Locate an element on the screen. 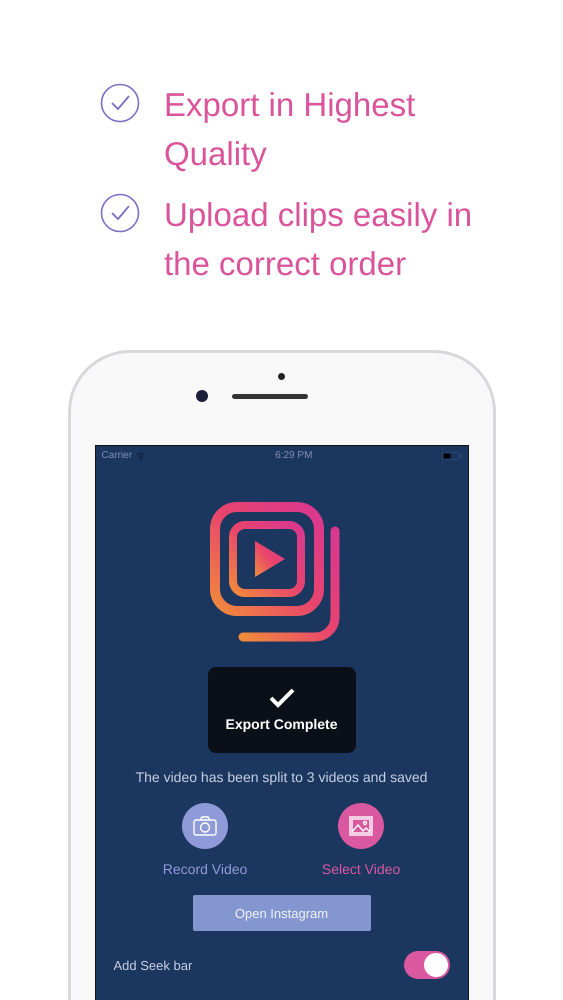  carrier-label: Carrier is located at coordinates (117, 455).